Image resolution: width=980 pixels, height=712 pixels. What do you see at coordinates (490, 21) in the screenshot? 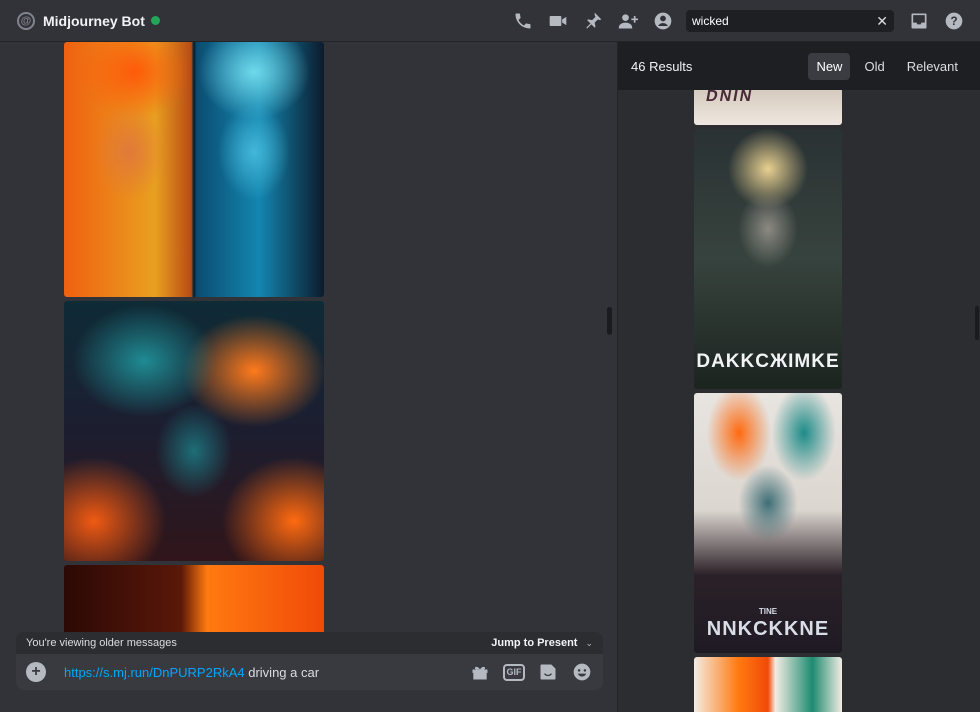
I see `channel-header: @ Midjourney Bot wicked ✕ ?` at bounding box center [490, 21].